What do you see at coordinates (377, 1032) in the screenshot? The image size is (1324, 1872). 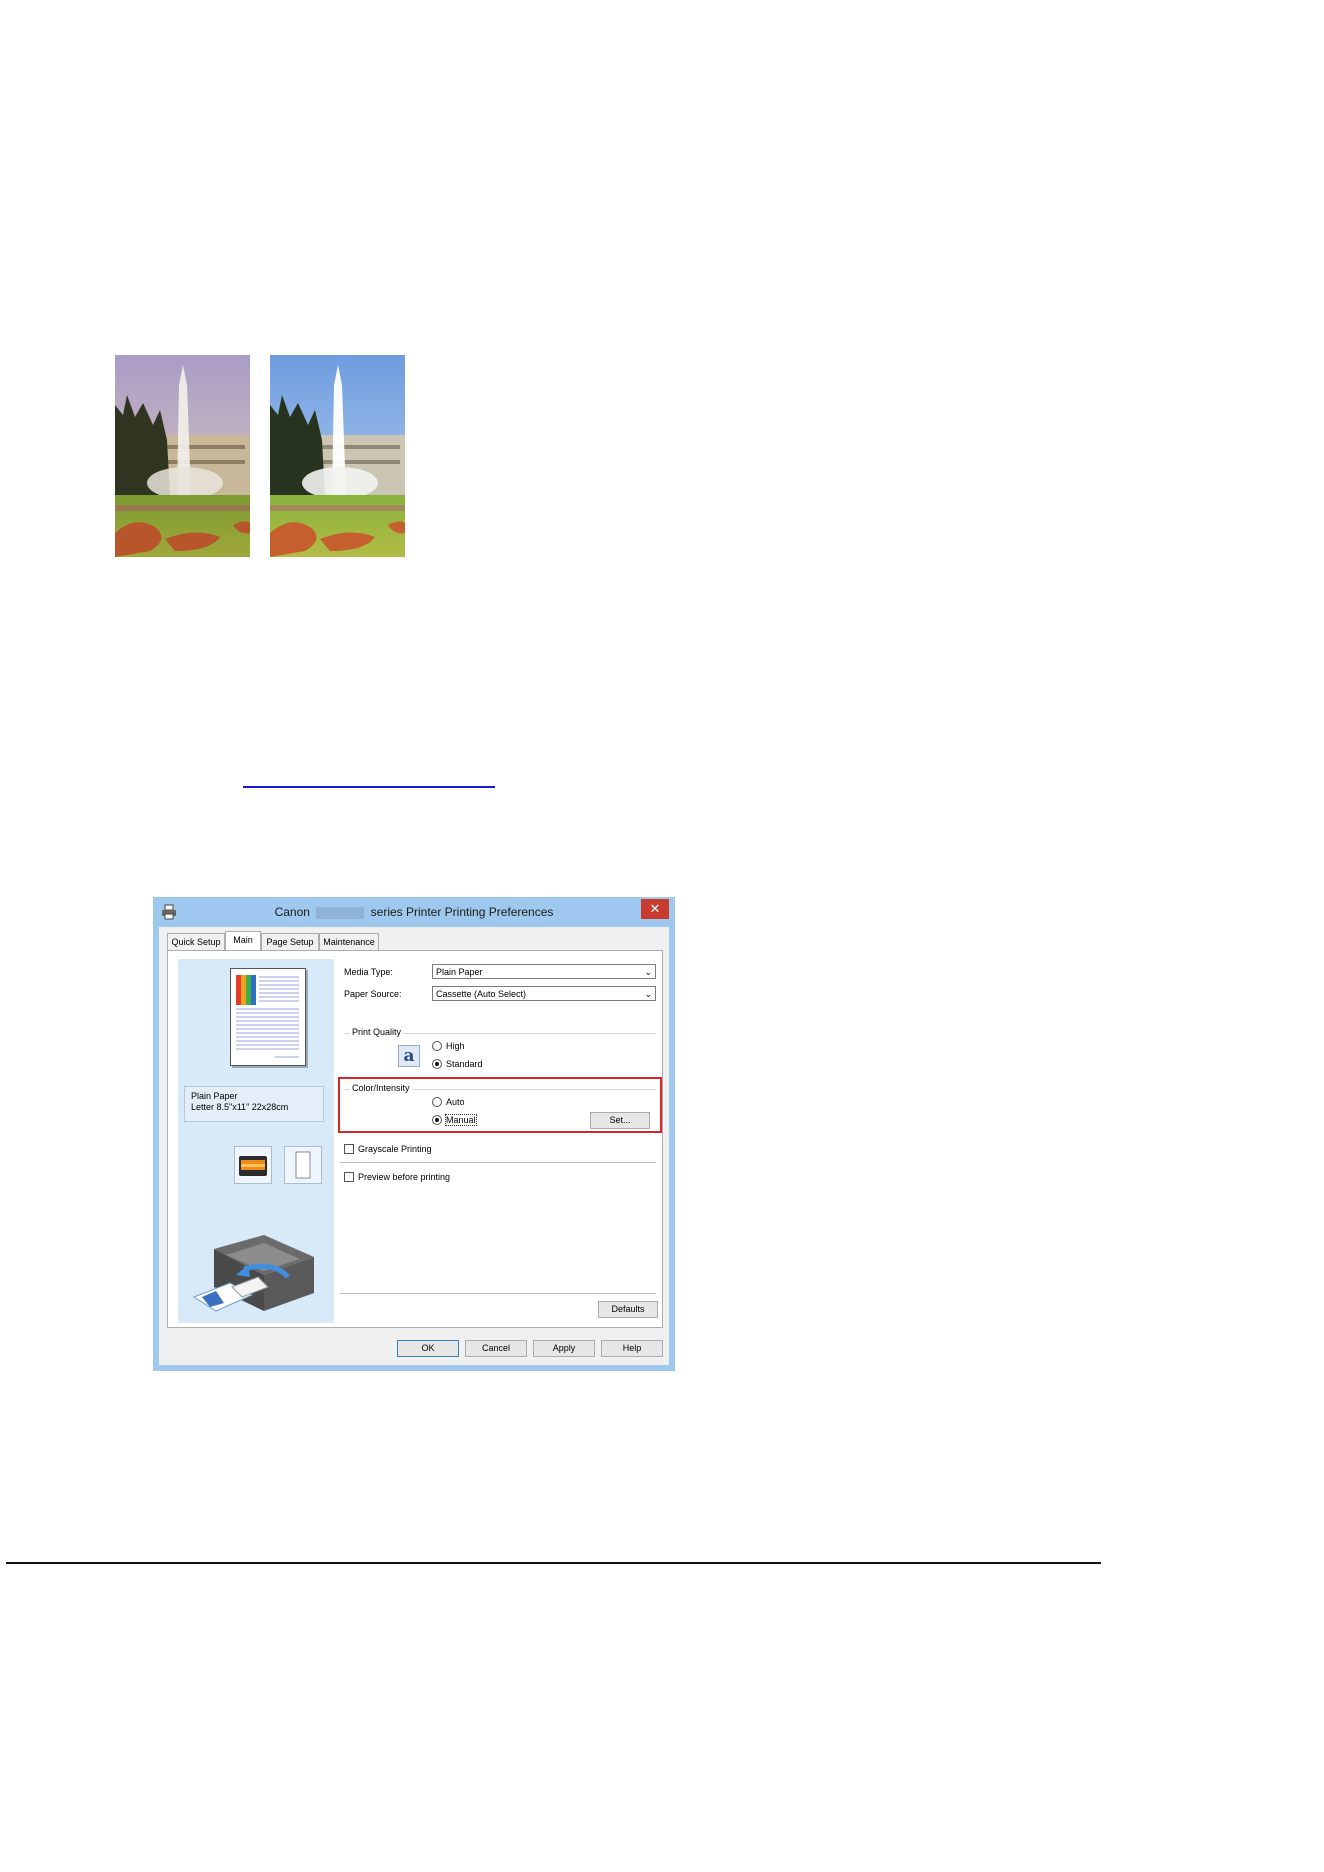 I see `print-quality-label: Print Quality` at bounding box center [377, 1032].